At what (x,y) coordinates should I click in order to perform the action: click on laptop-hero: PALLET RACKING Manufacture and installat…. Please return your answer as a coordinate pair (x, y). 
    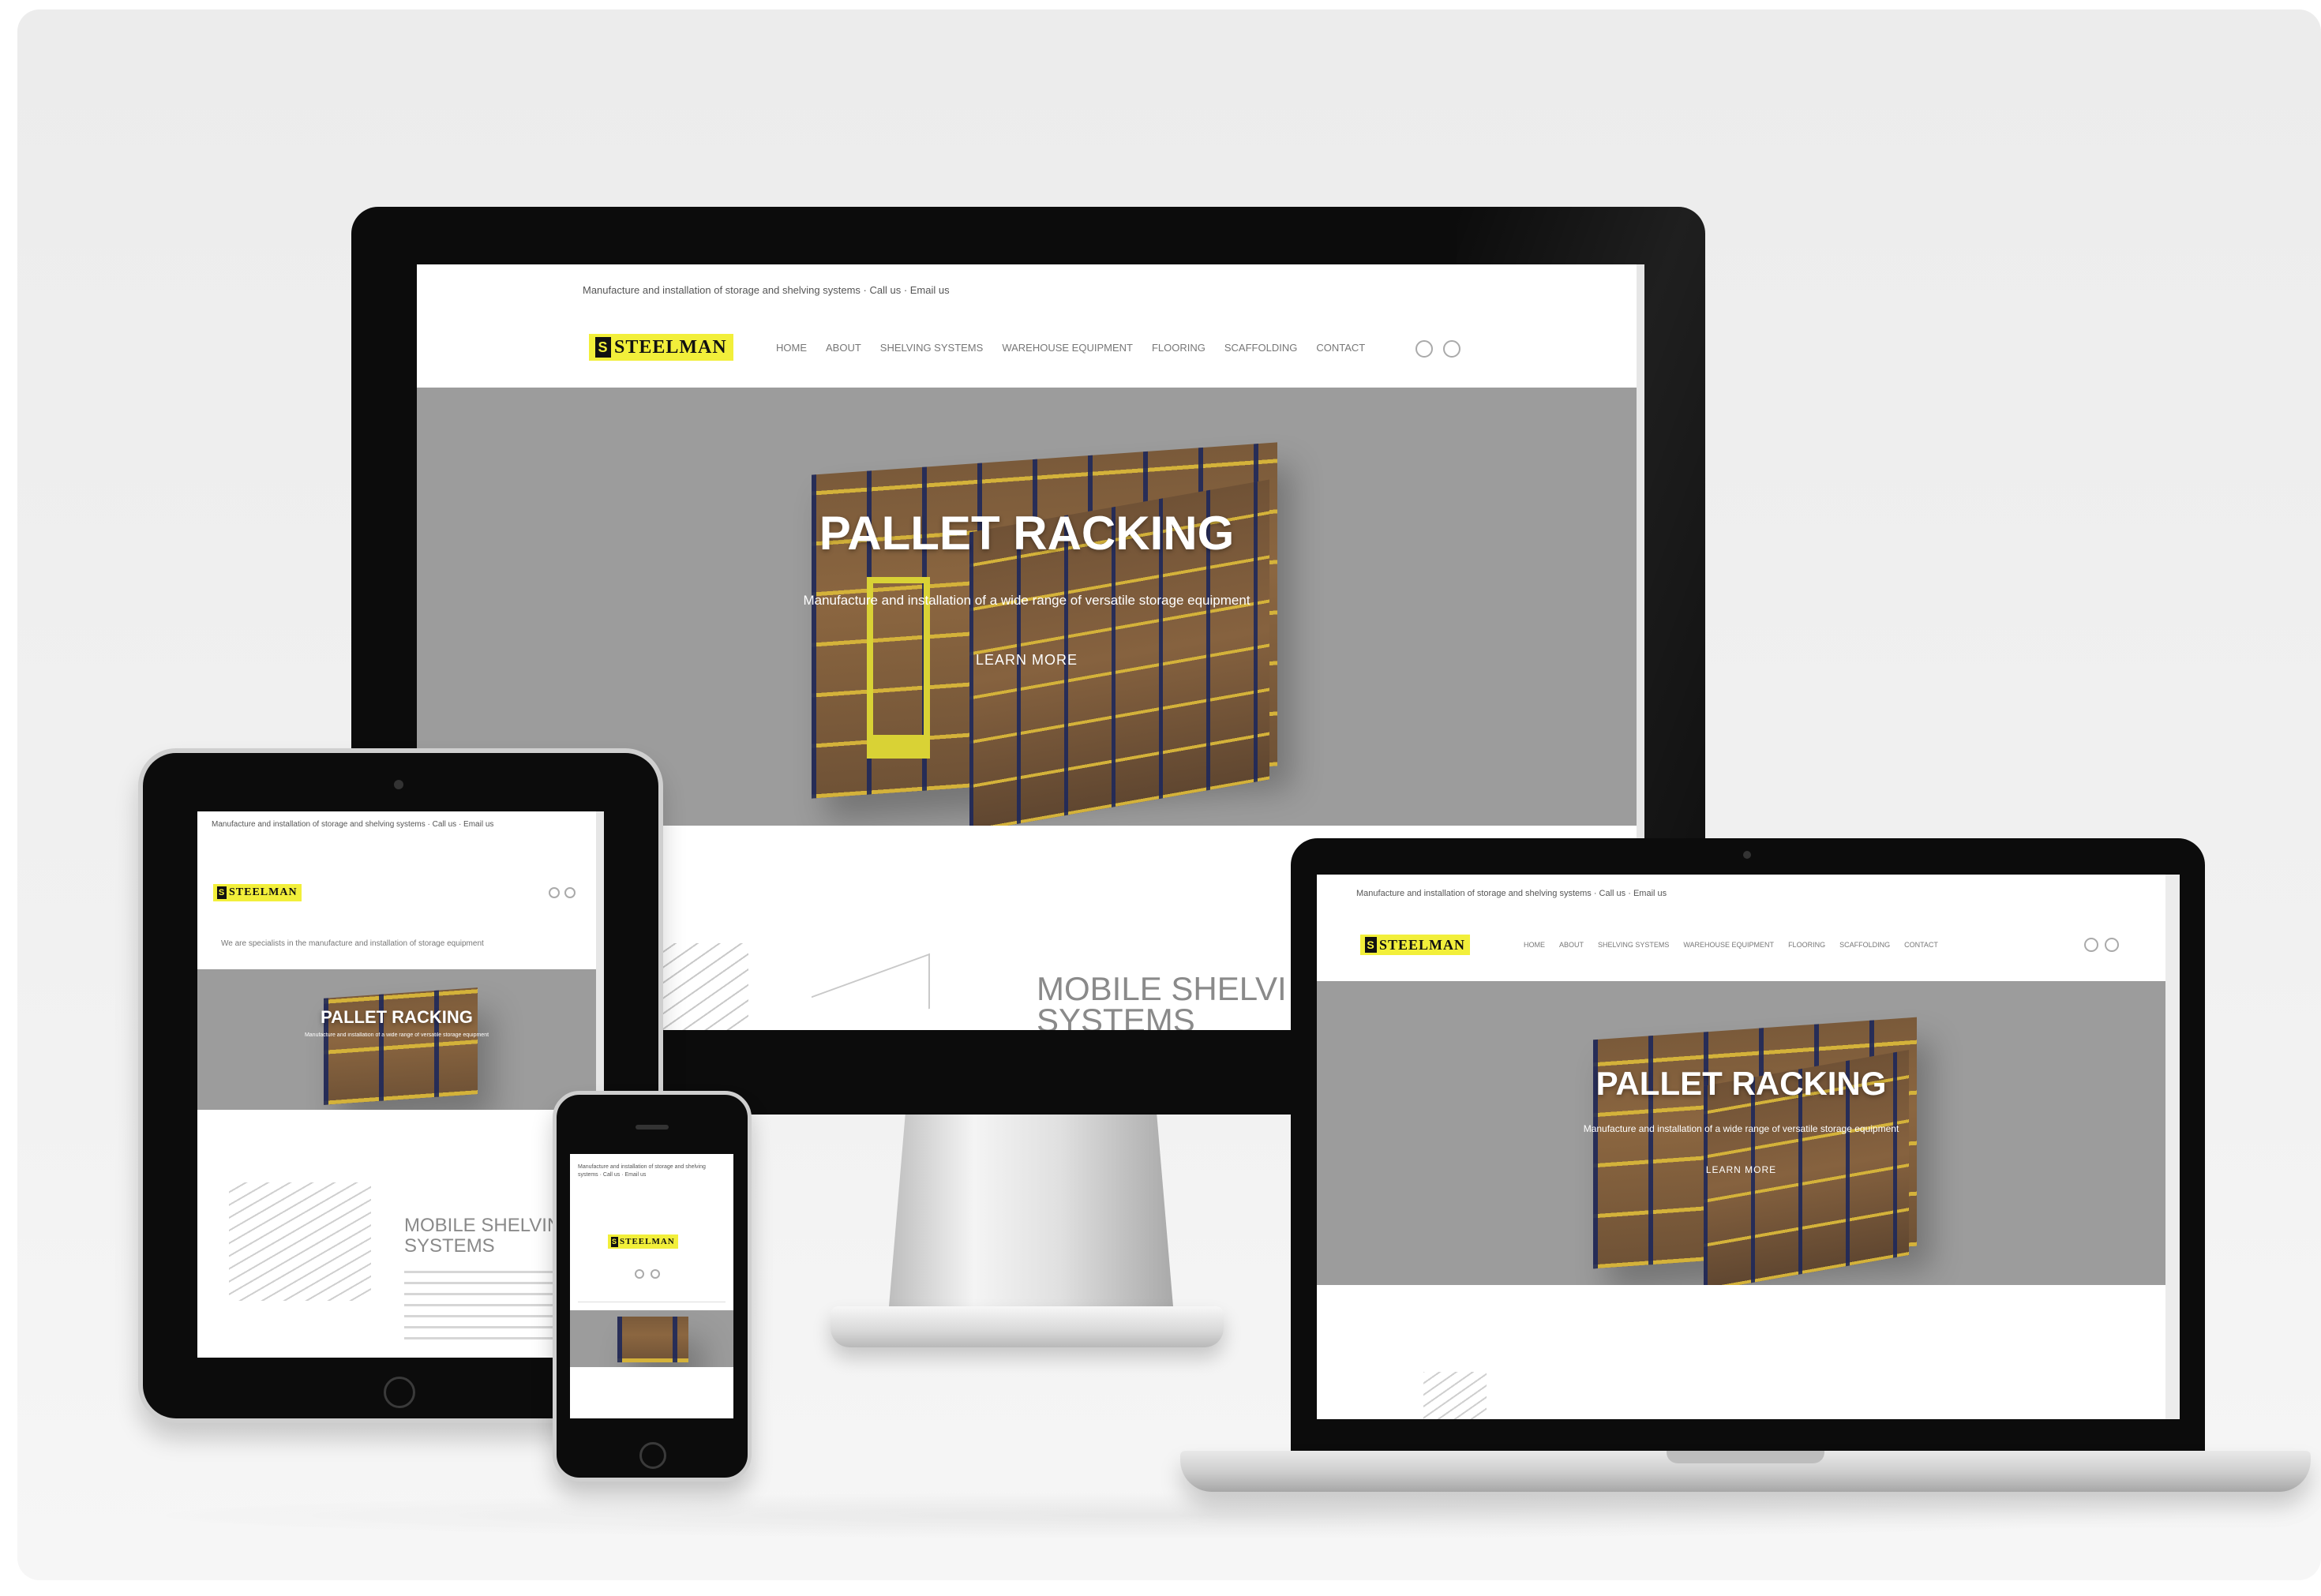
    Looking at the image, I should click on (1741, 1133).